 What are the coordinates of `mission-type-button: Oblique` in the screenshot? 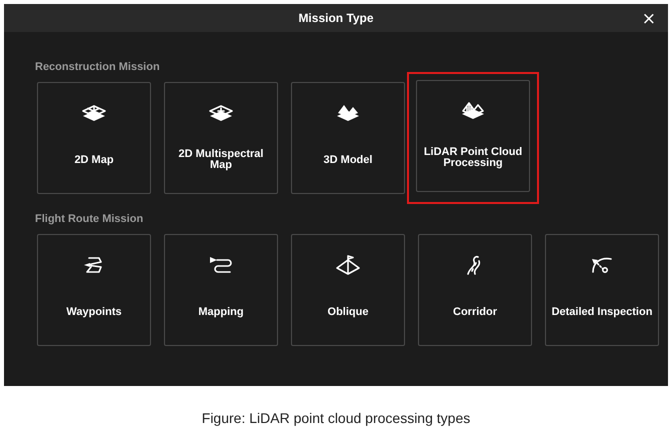 It's located at (348, 290).